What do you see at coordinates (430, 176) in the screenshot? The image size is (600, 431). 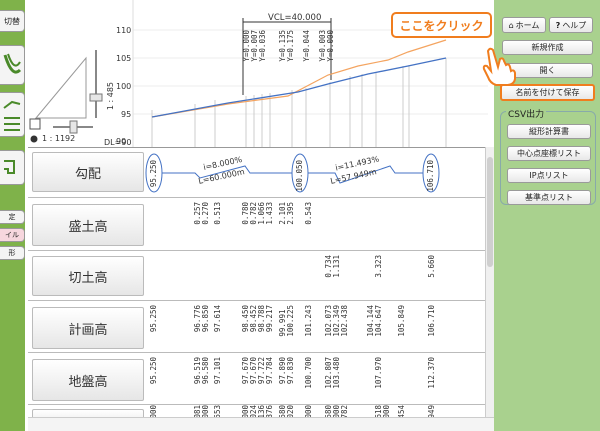 I see `gradient-point-label: 106.710` at bounding box center [430, 176].